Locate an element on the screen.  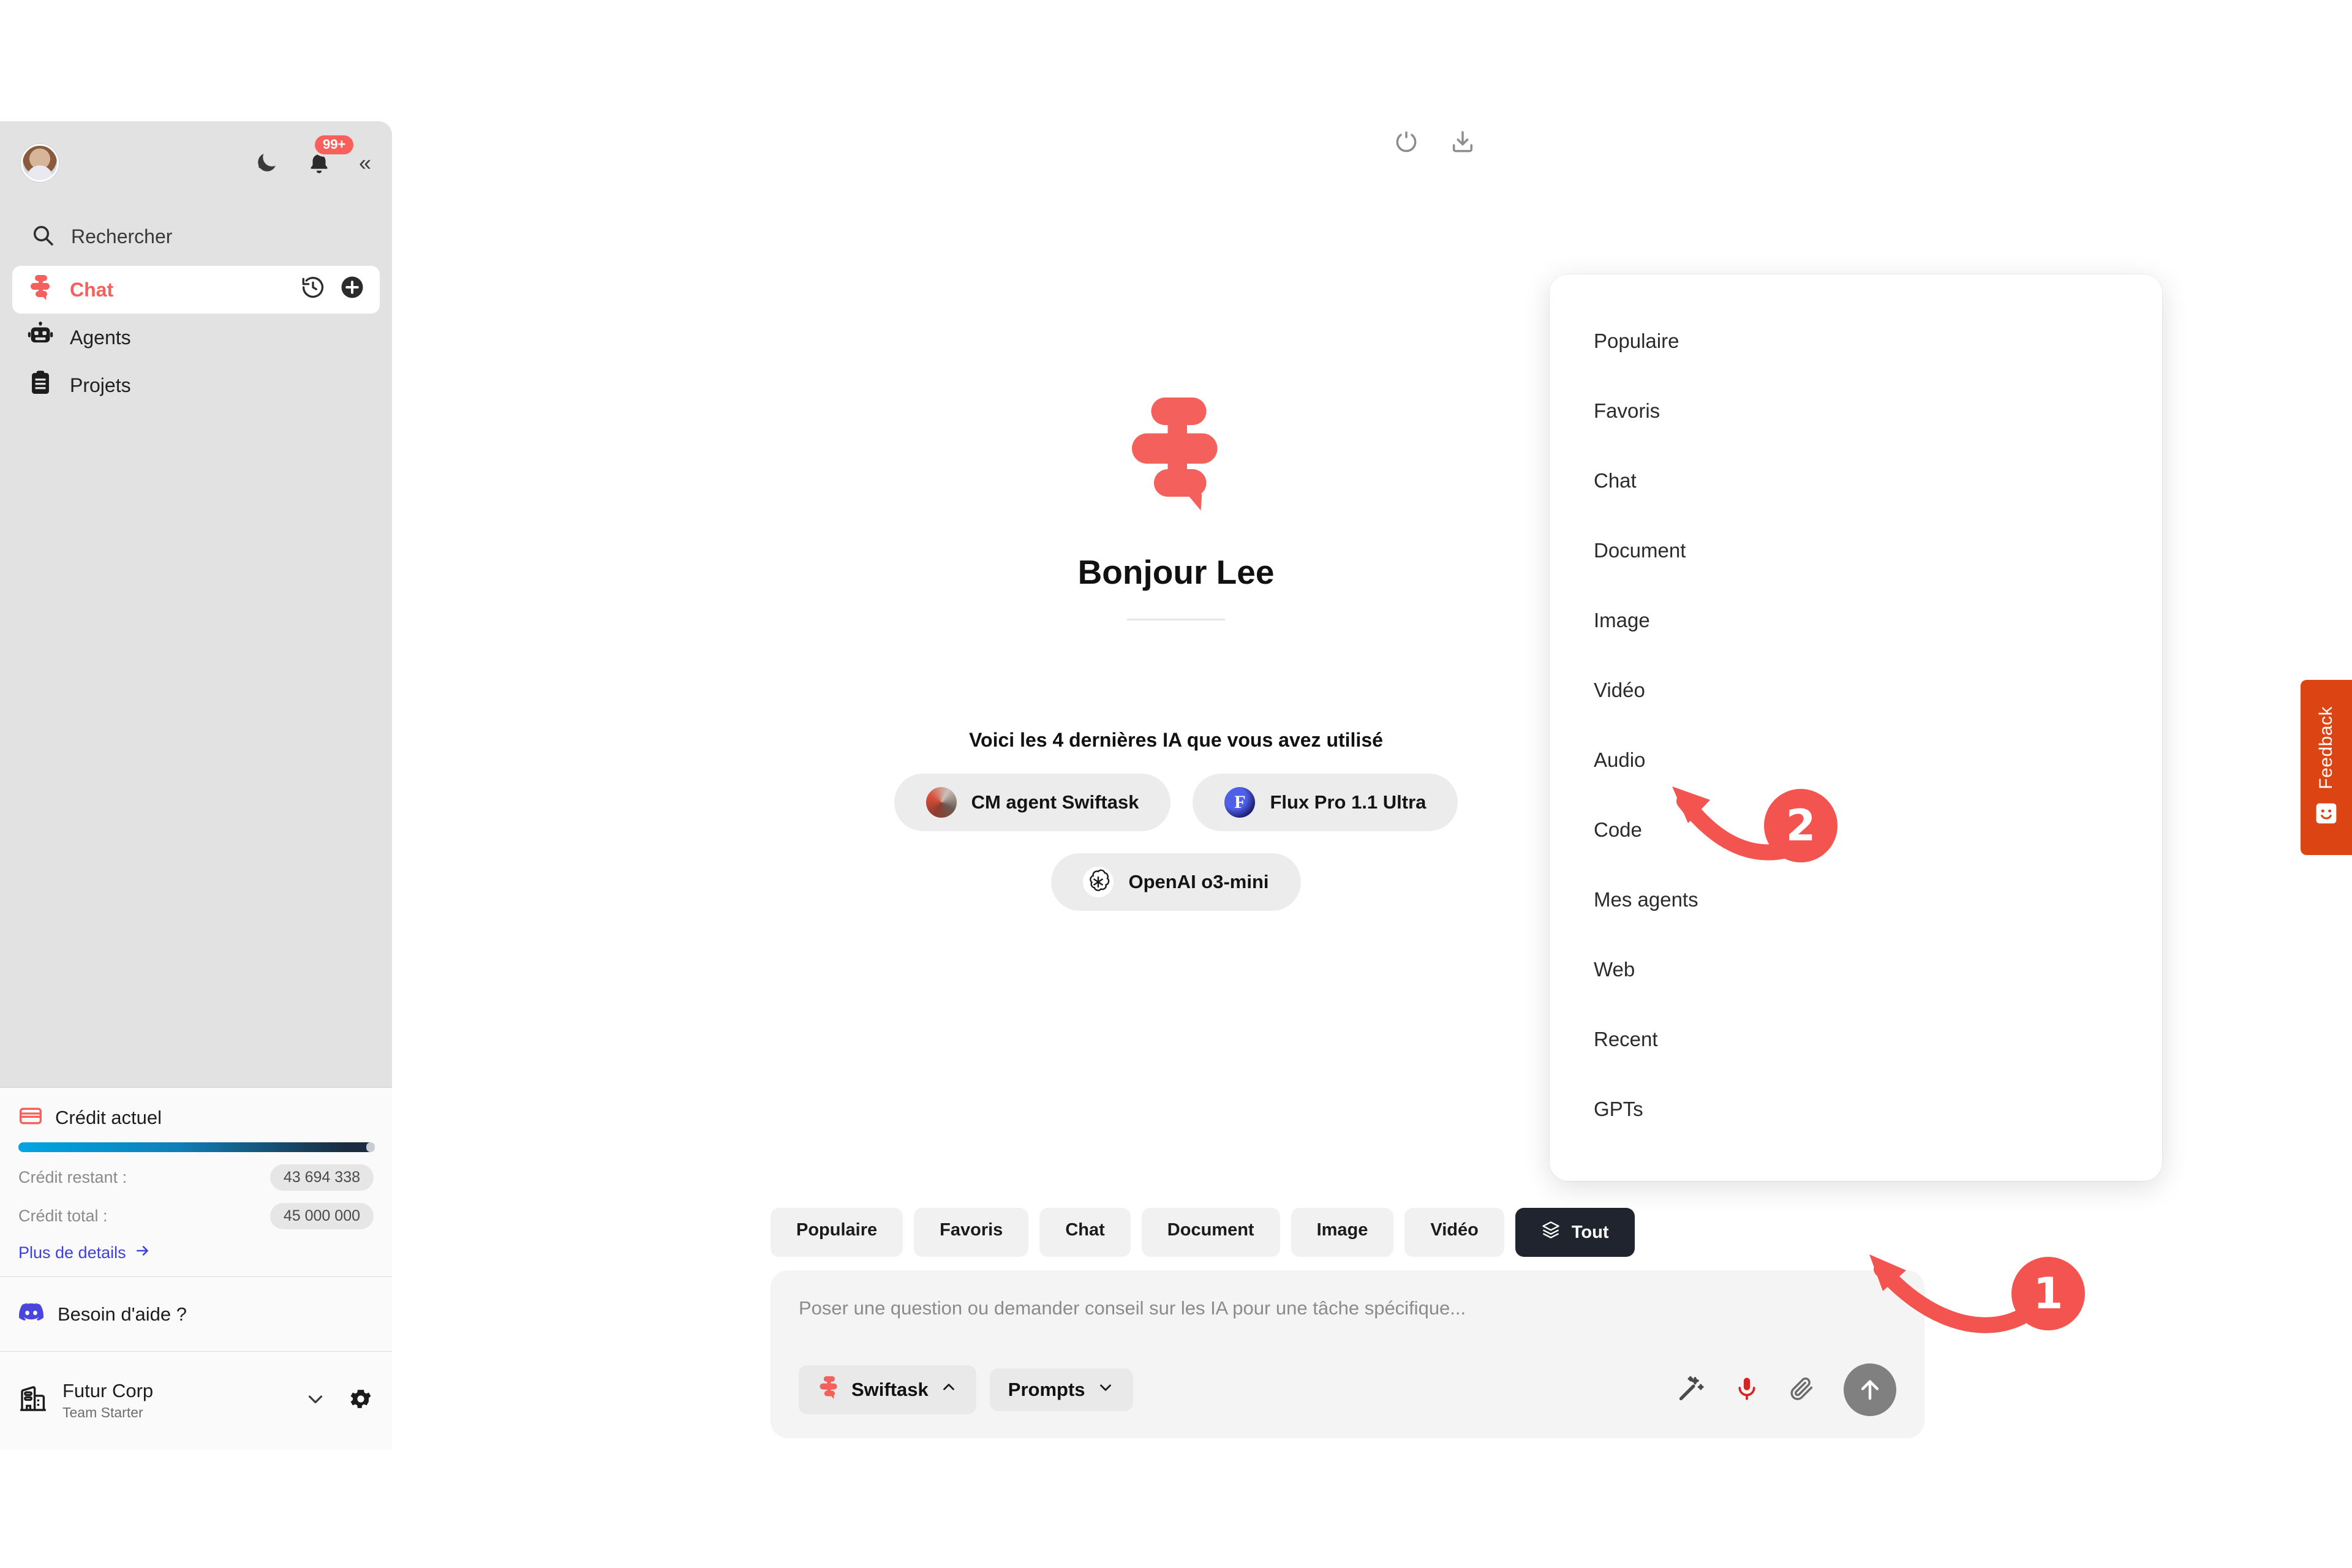
microphone-icon is located at coordinates (1747, 1390).